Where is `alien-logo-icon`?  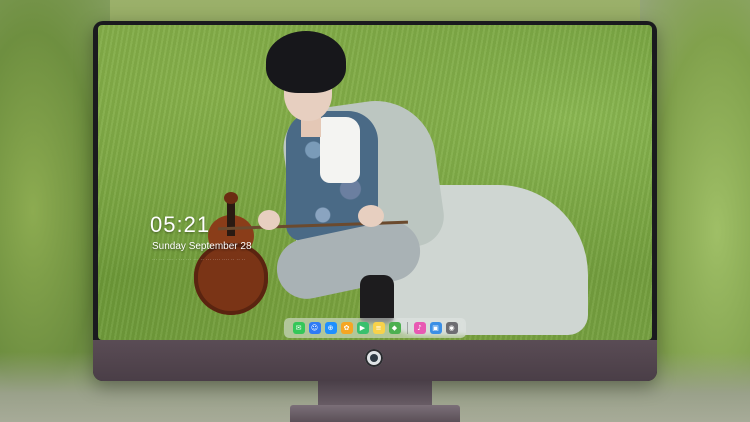 alien-logo-icon is located at coordinates (374, 358).